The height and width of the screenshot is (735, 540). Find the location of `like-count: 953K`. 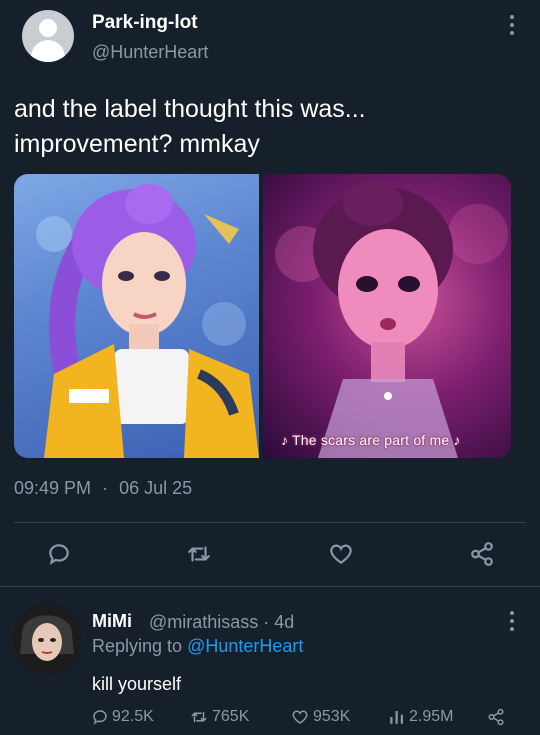

like-count: 953K is located at coordinates (332, 716).